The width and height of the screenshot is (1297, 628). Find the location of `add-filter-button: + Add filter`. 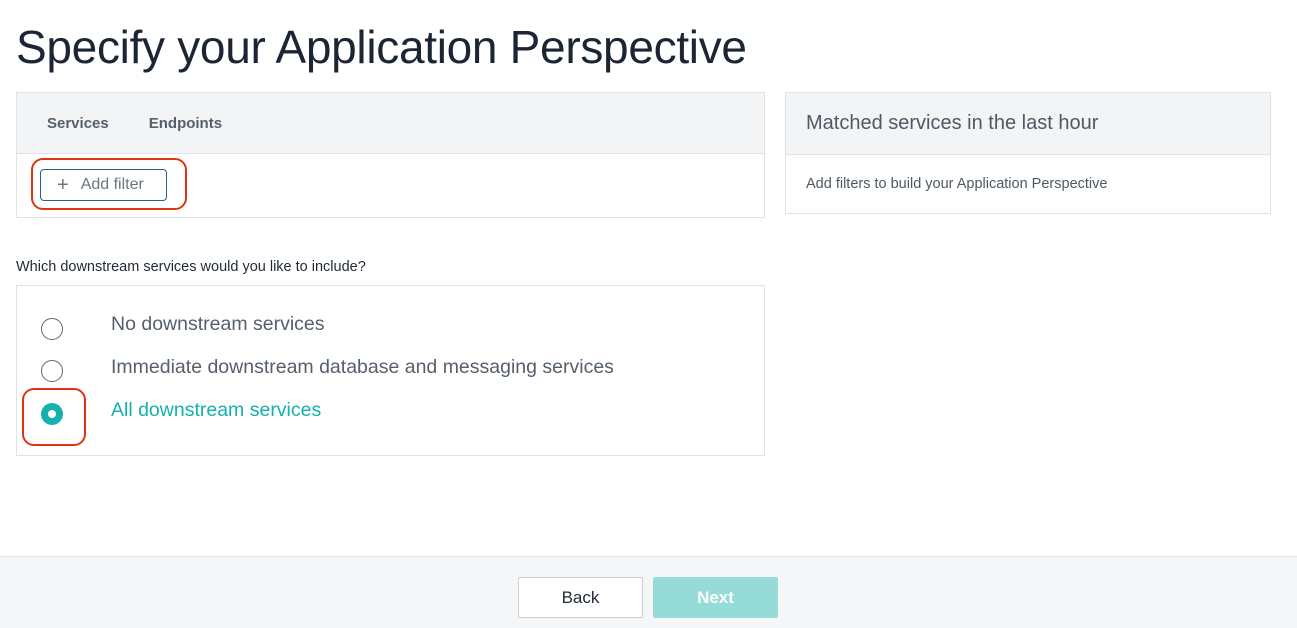

add-filter-button: + Add filter is located at coordinates (103, 185).